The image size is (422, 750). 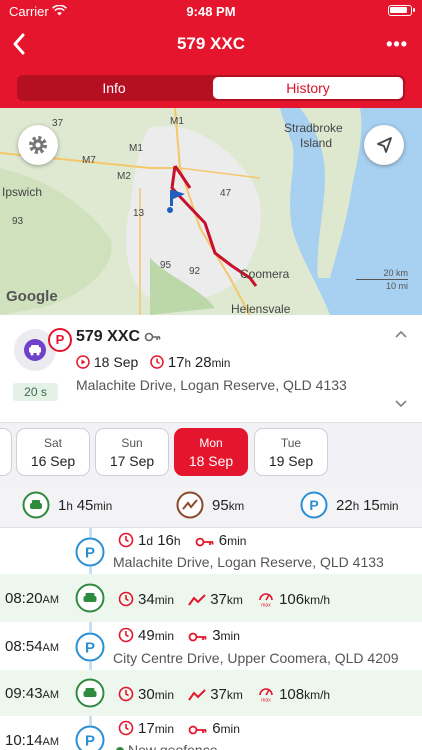 What do you see at coordinates (226, 193) in the screenshot?
I see `road-label: 47` at bounding box center [226, 193].